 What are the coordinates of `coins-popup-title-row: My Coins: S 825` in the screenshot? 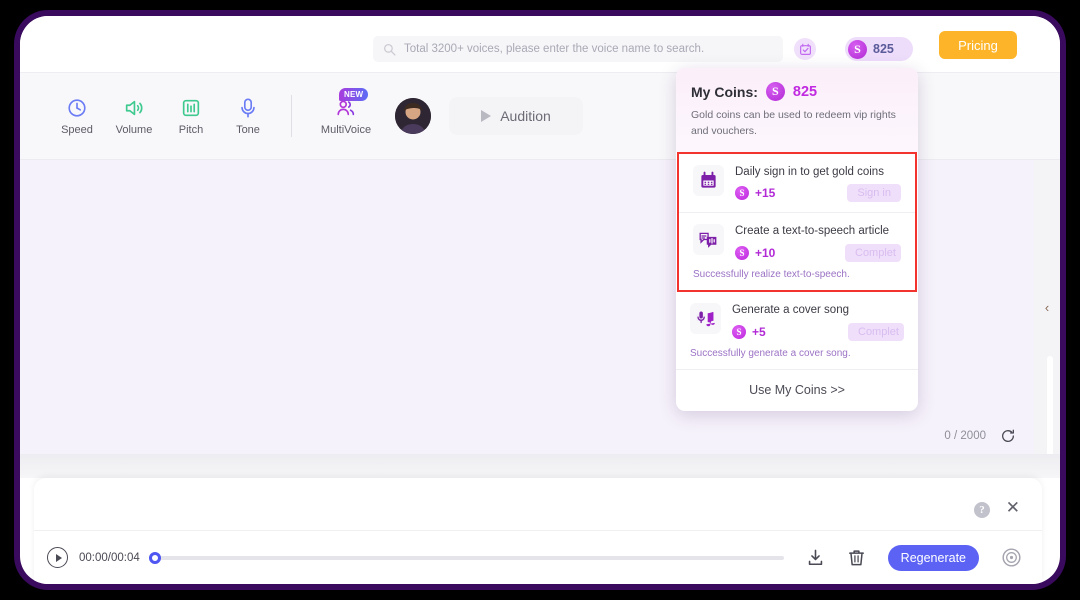 It's located at (797, 91).